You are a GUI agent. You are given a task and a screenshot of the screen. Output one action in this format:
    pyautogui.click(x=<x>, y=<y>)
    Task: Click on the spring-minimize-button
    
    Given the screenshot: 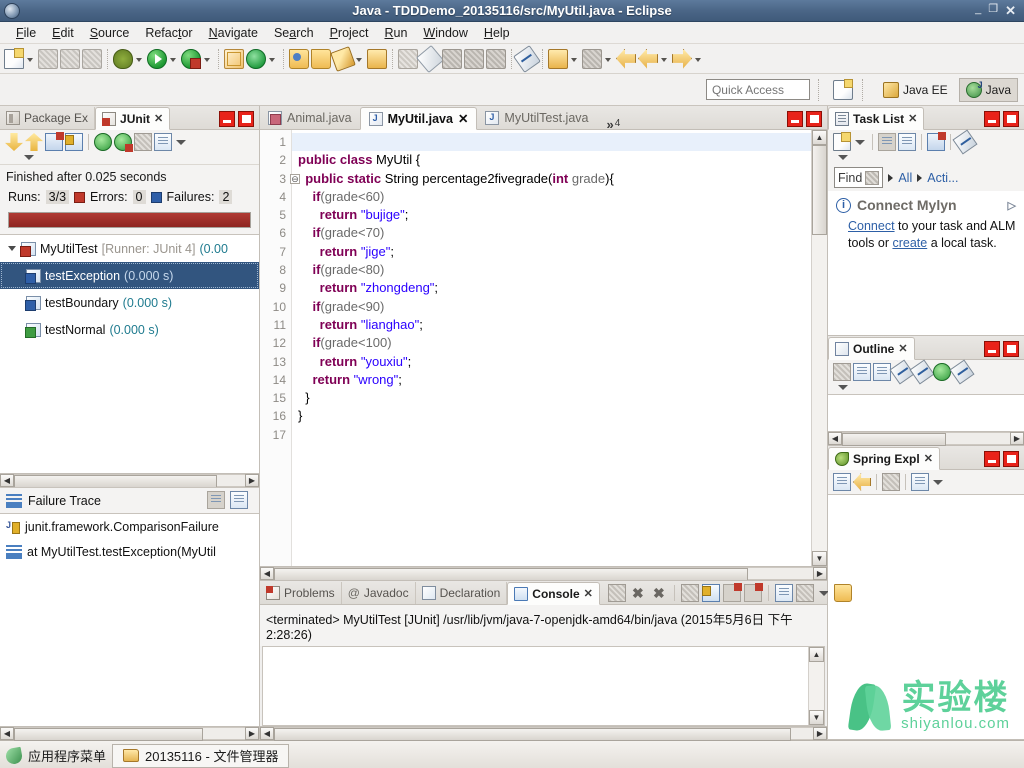 What is the action you would take?
    pyautogui.click(x=992, y=459)
    